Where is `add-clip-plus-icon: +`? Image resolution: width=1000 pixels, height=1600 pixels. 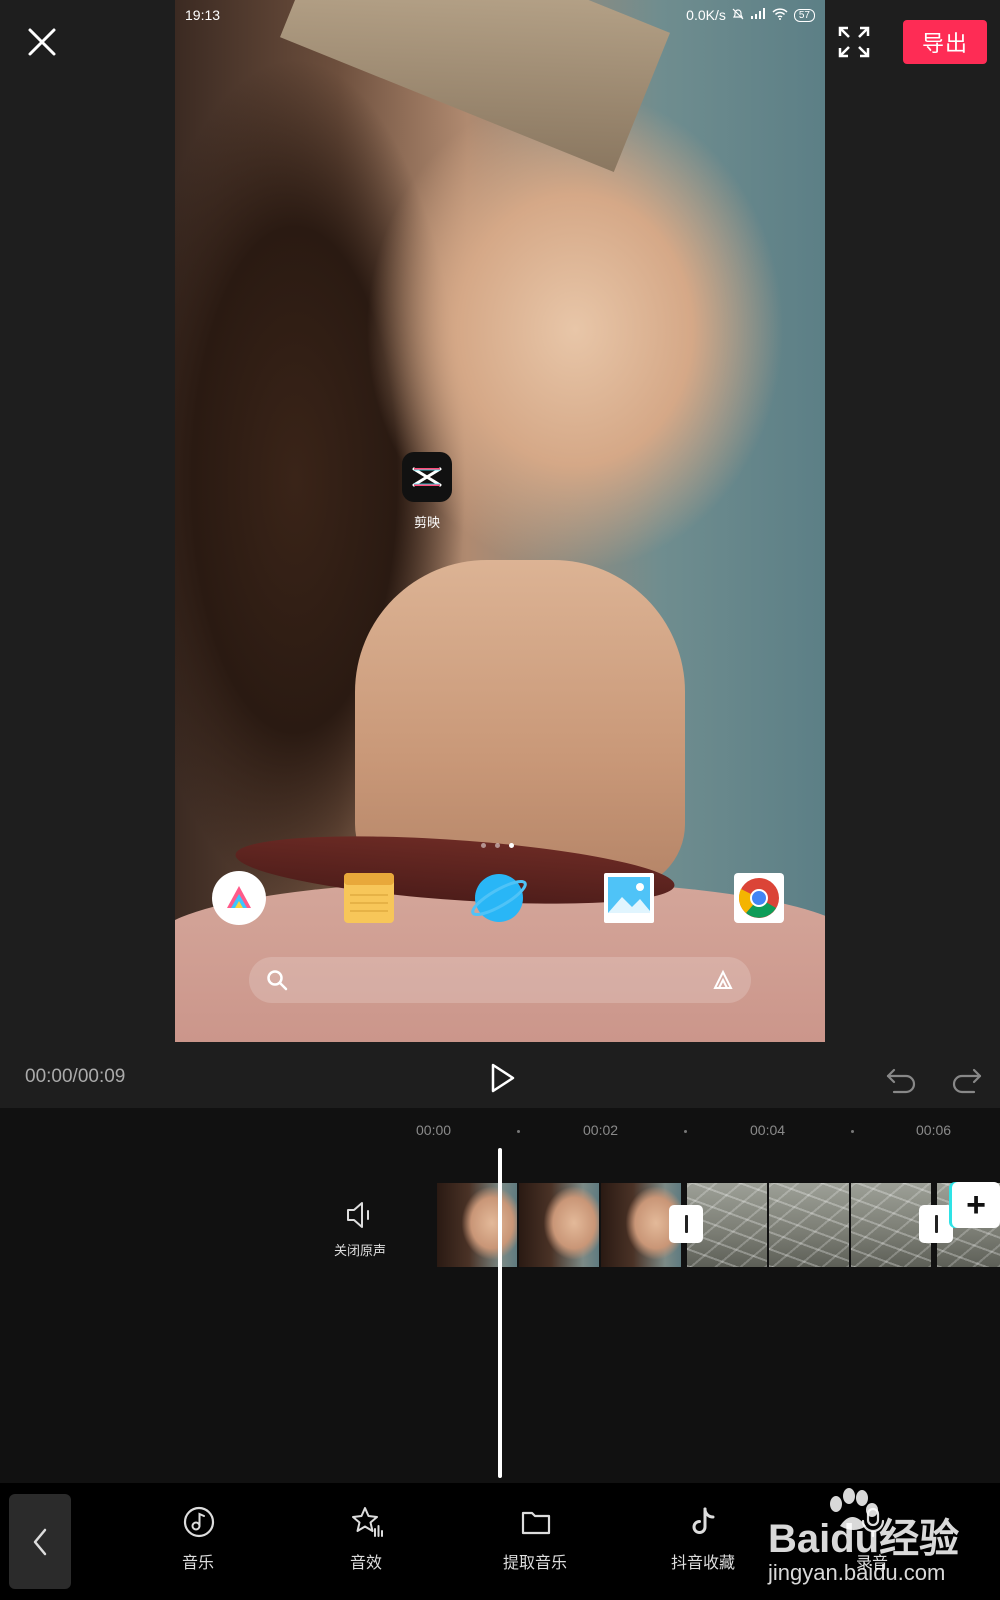
add-clip-plus-icon: + is located at coordinates (976, 1205).